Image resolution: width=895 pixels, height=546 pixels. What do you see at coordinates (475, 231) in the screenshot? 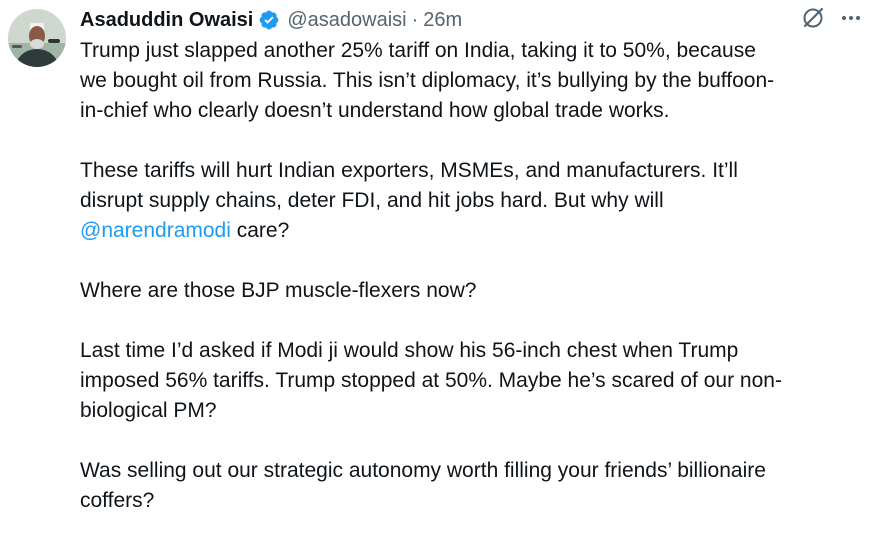
I see `text-line: @narendramodi care?` at bounding box center [475, 231].